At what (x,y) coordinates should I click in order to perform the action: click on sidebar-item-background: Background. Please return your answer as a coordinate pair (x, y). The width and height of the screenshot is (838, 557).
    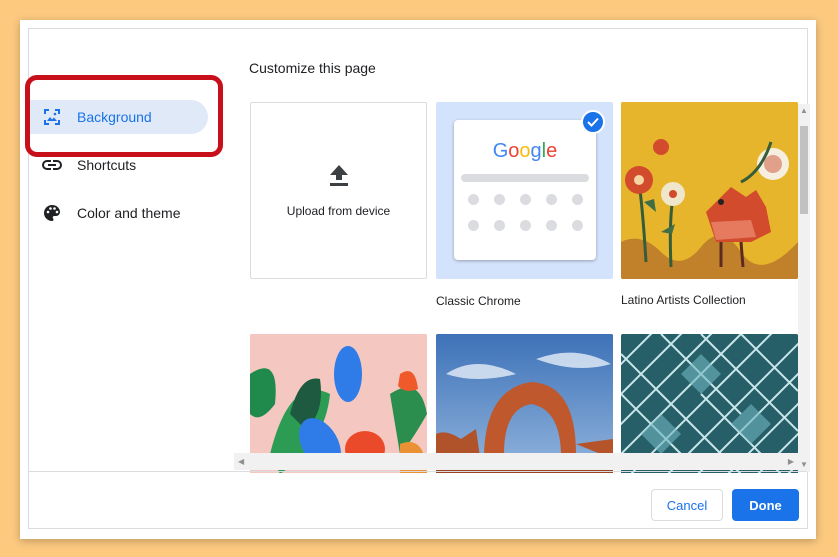
    Looking at the image, I should click on (118, 117).